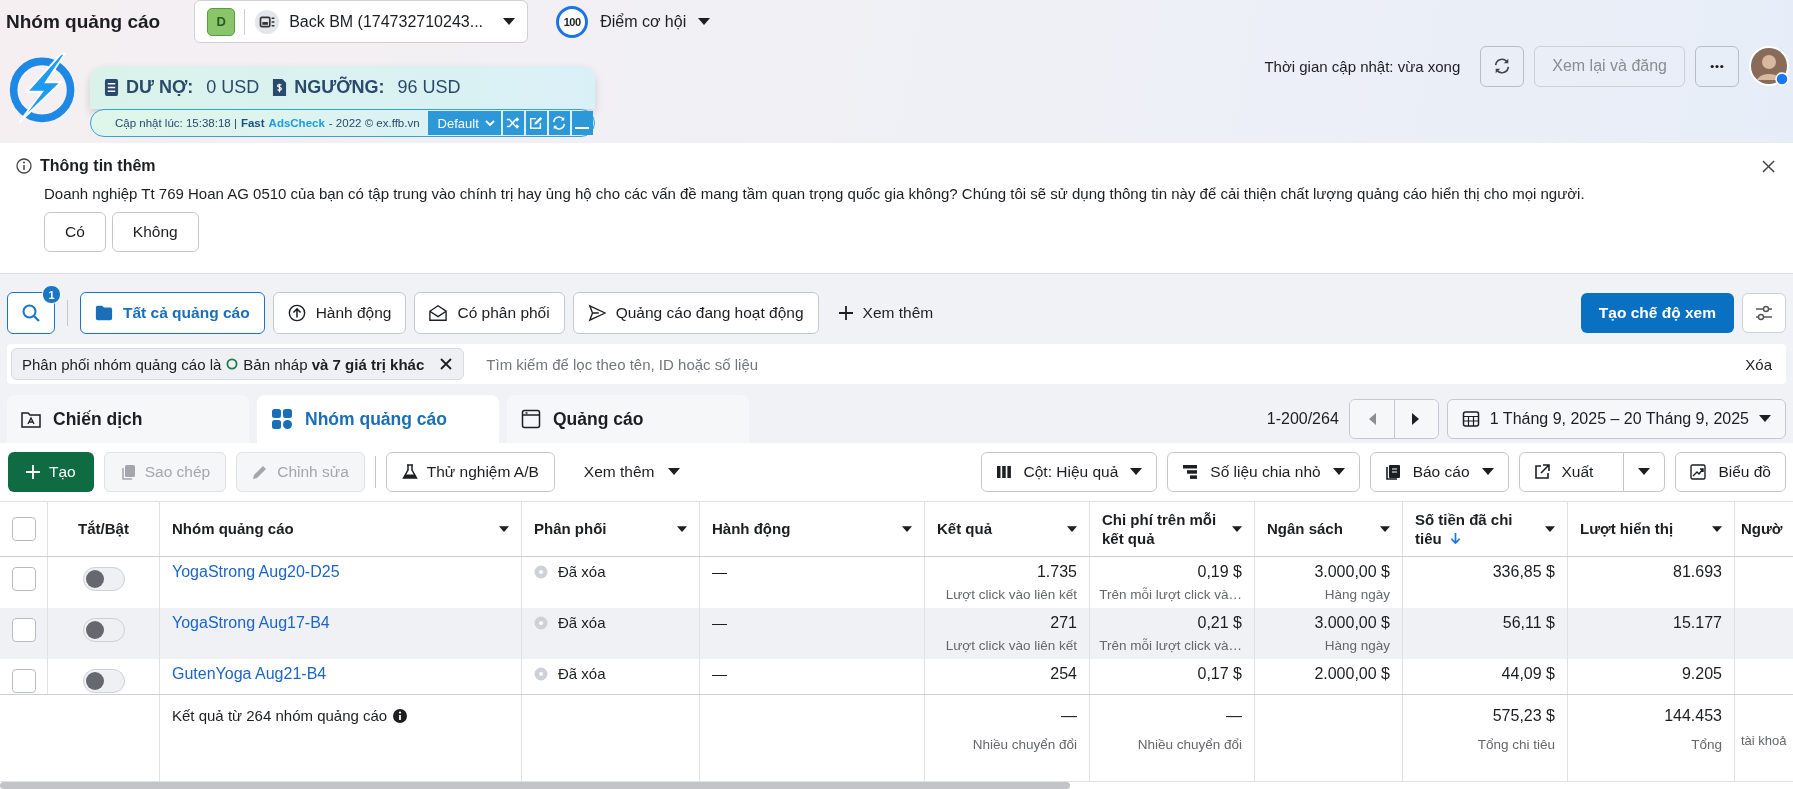  Describe the element at coordinates (1485, 529) in the screenshot. I see `column-header: Số tiền đã chi tiêu` at that location.